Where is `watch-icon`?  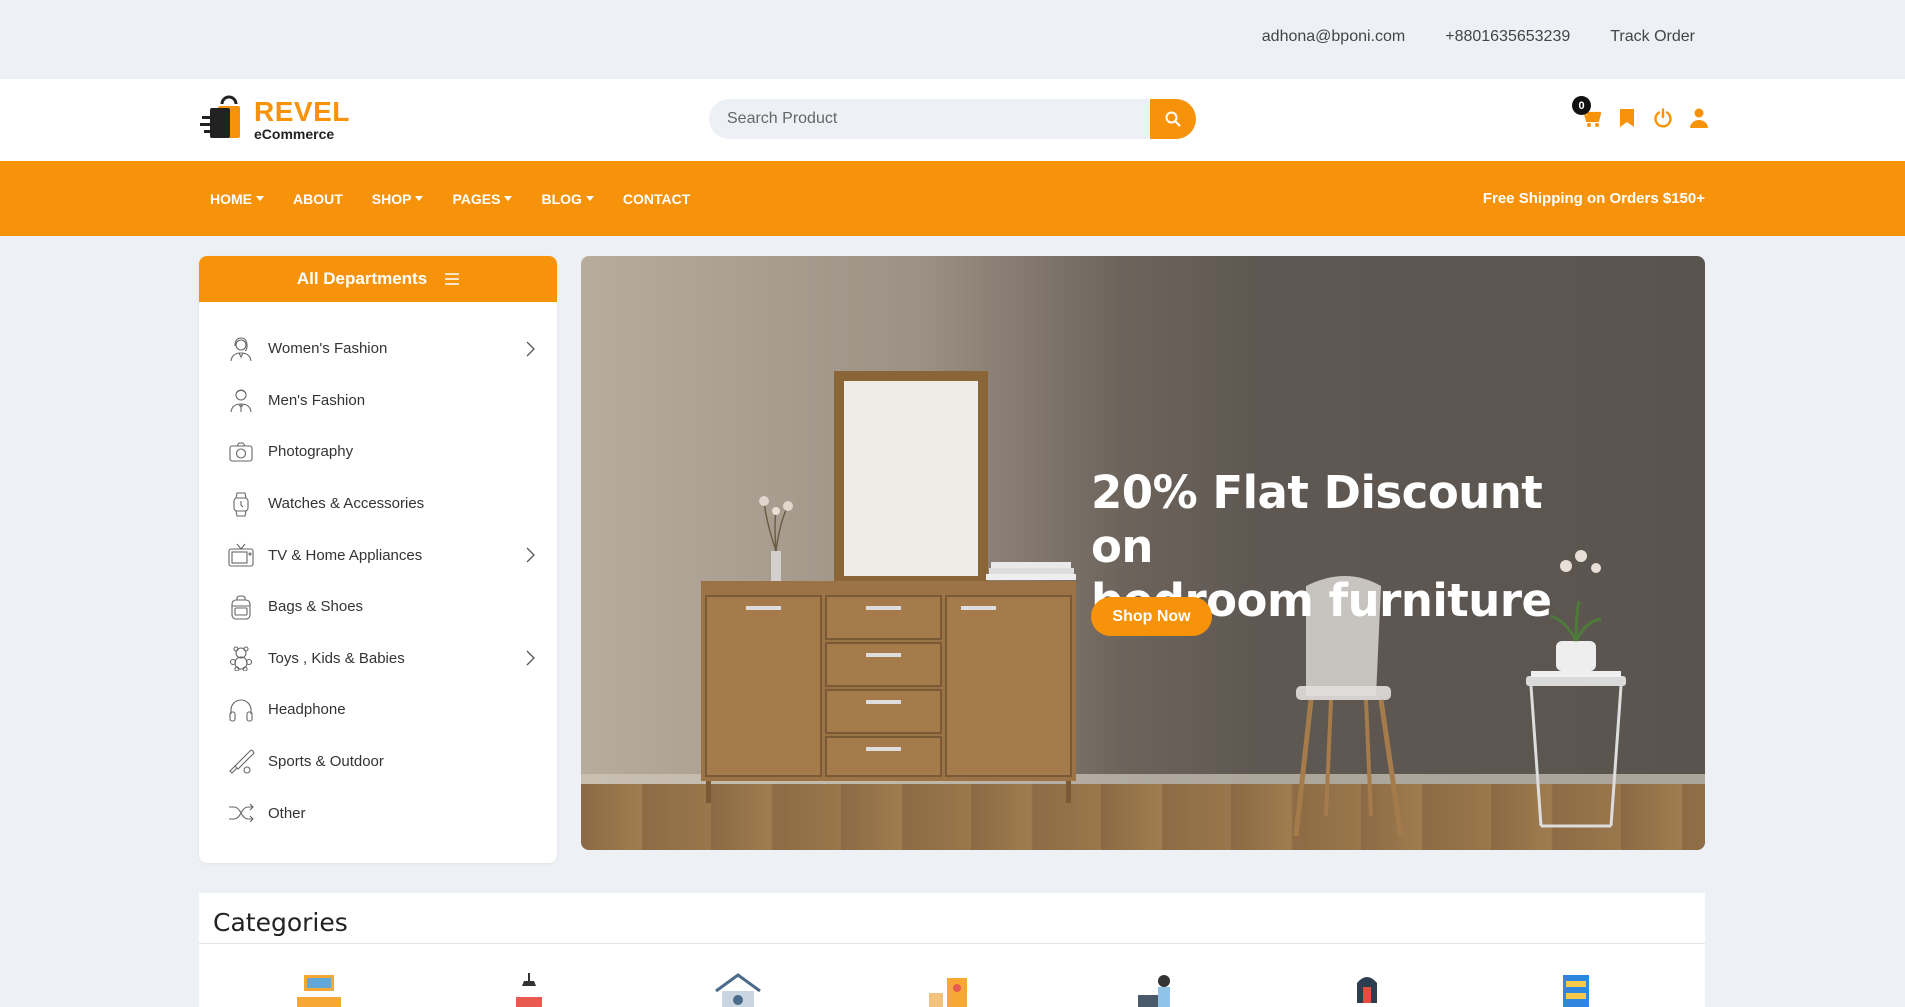
watch-icon is located at coordinates (241, 504).